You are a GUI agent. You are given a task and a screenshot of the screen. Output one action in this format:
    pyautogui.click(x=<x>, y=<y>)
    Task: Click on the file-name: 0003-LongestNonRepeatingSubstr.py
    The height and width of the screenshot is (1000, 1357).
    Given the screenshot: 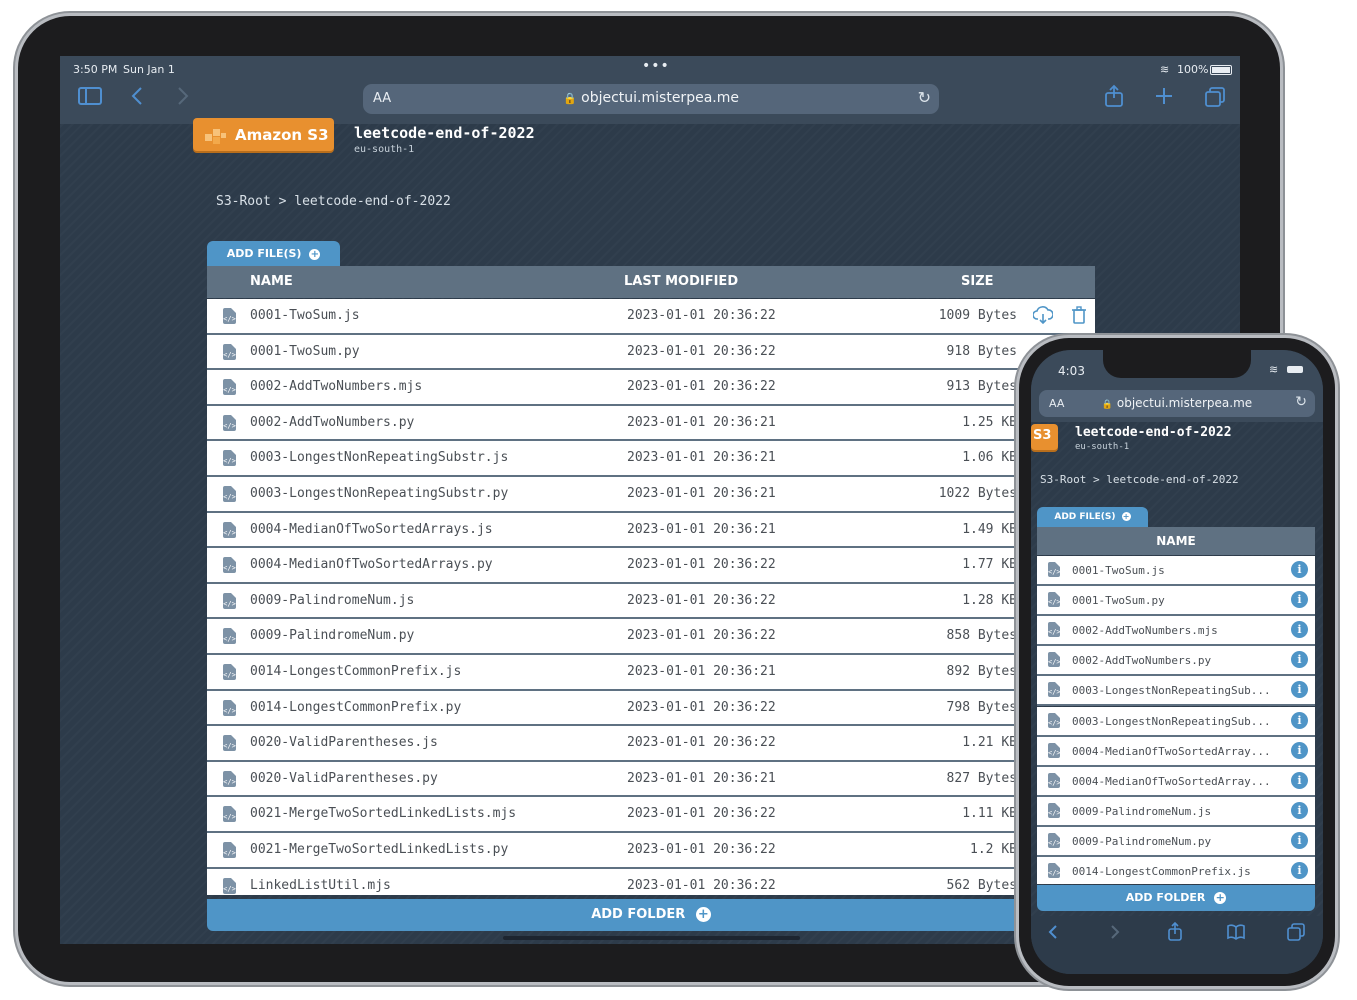 What is the action you would take?
    pyautogui.click(x=379, y=493)
    